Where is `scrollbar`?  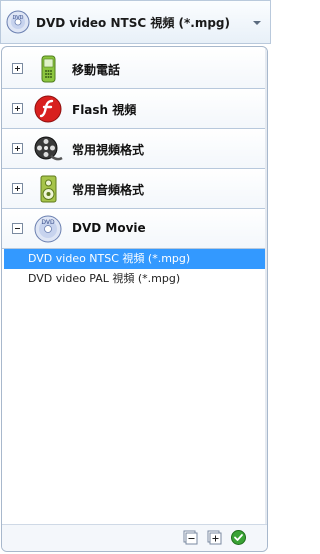 scrollbar is located at coordinates (266, 286).